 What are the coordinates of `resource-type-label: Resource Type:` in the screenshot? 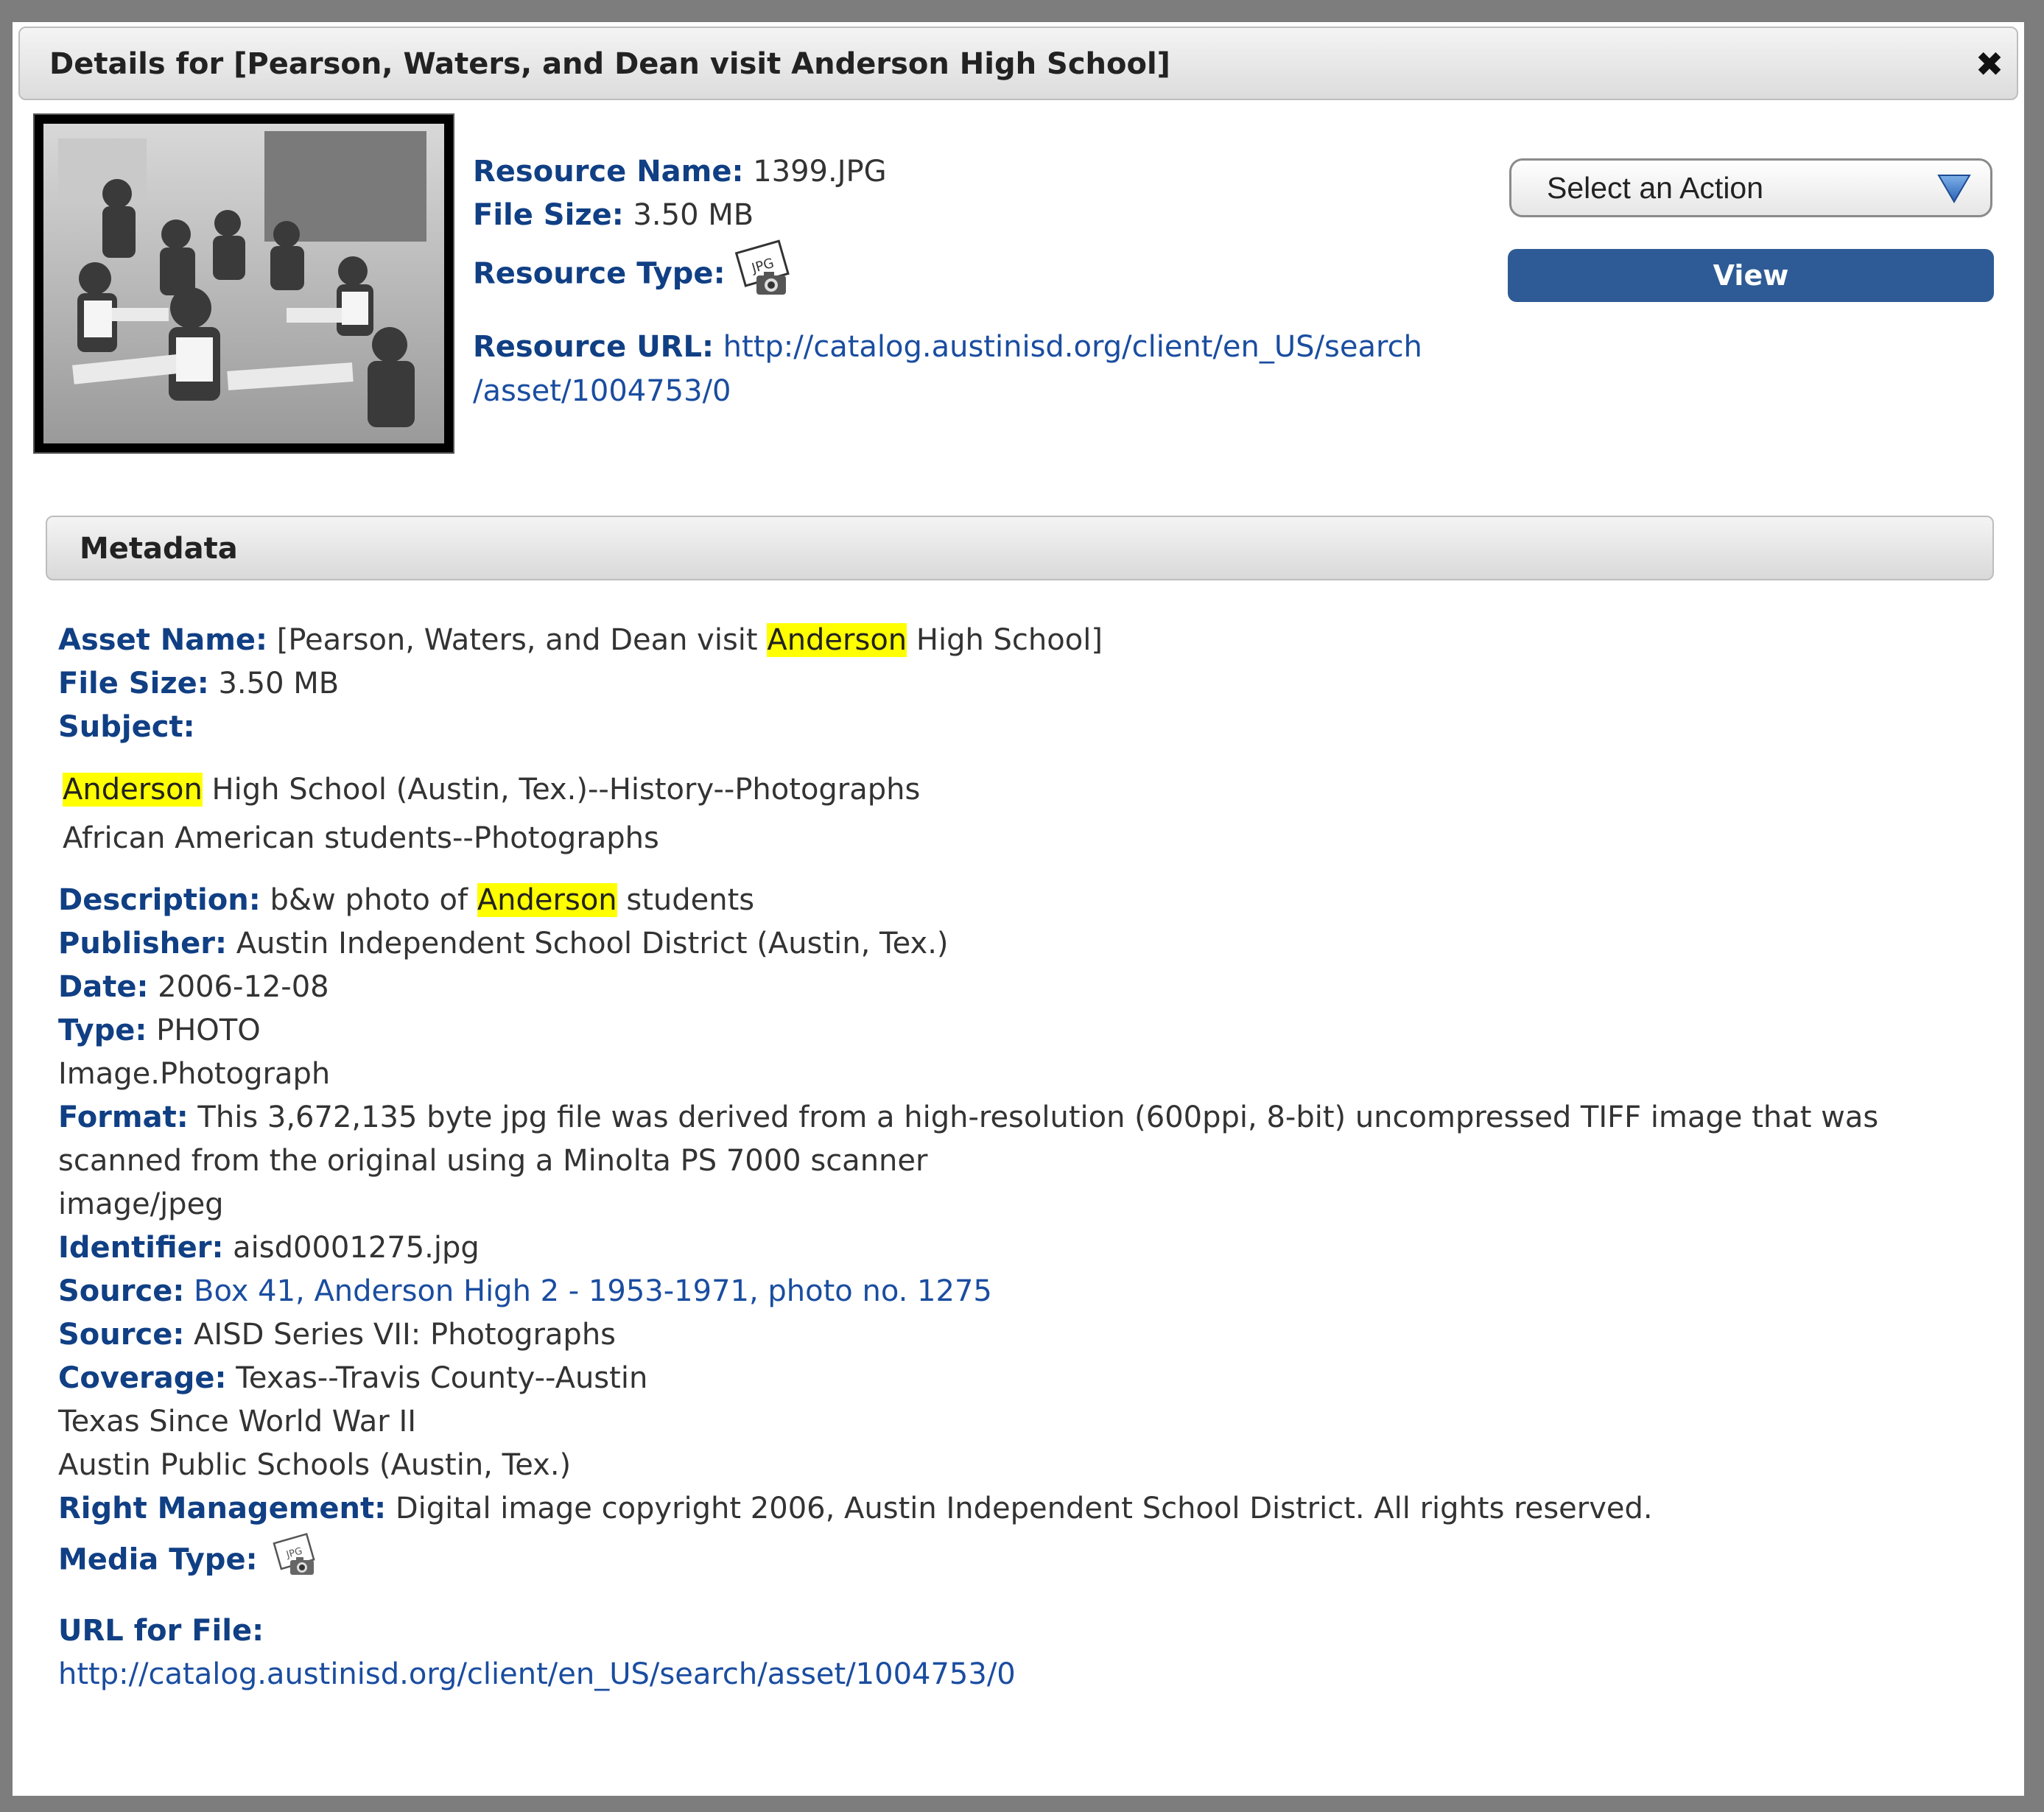 It's located at (600, 273).